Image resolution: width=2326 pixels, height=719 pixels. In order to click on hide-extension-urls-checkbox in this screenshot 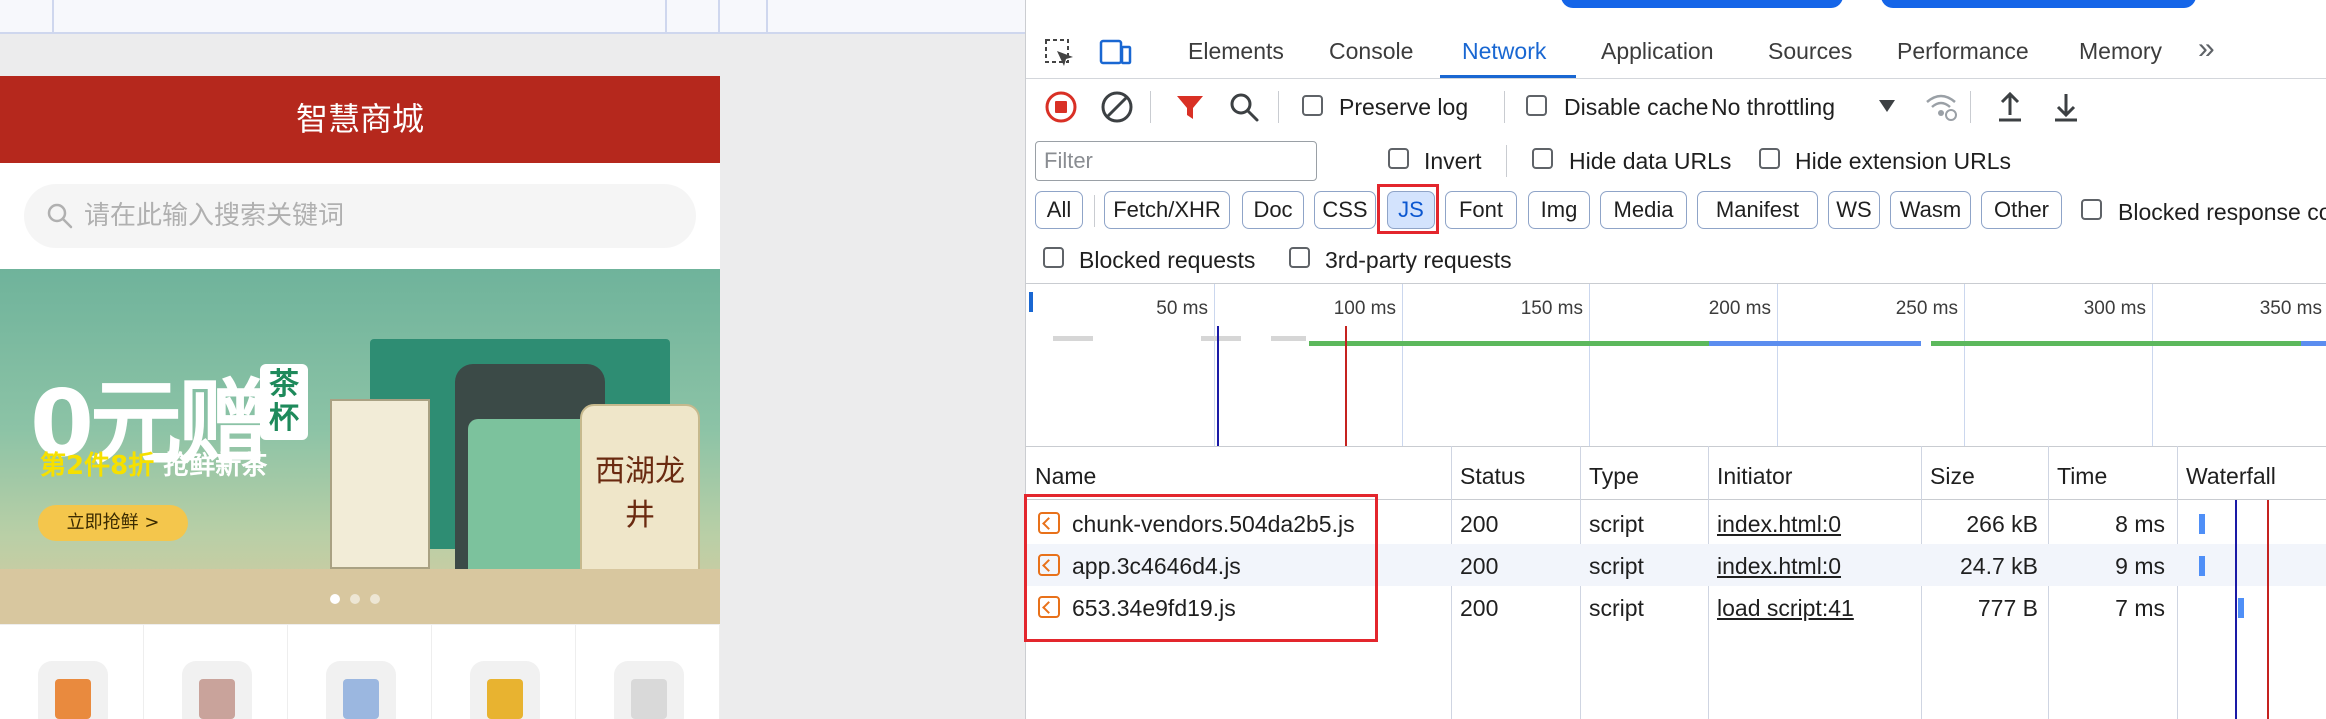, I will do `click(1769, 158)`.